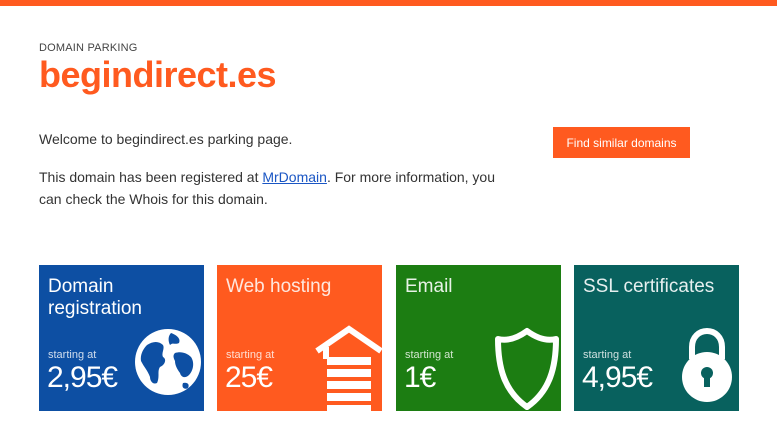  Describe the element at coordinates (649, 286) in the screenshot. I see `tile-title: SSL certificates` at that location.